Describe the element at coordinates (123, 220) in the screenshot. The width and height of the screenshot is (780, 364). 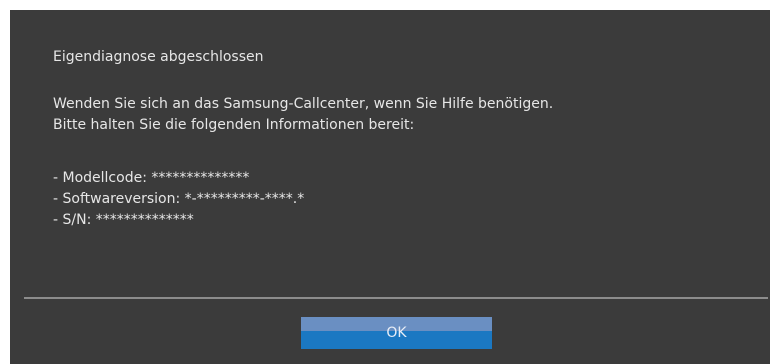
I see `serial-number-line: - S/N: **************` at that location.